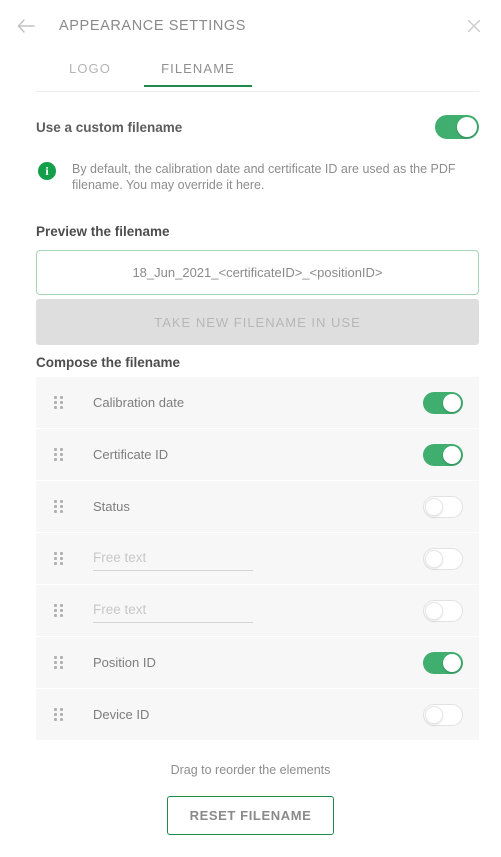  Describe the element at coordinates (257, 662) in the screenshot. I see `list-item: Position ID` at that location.